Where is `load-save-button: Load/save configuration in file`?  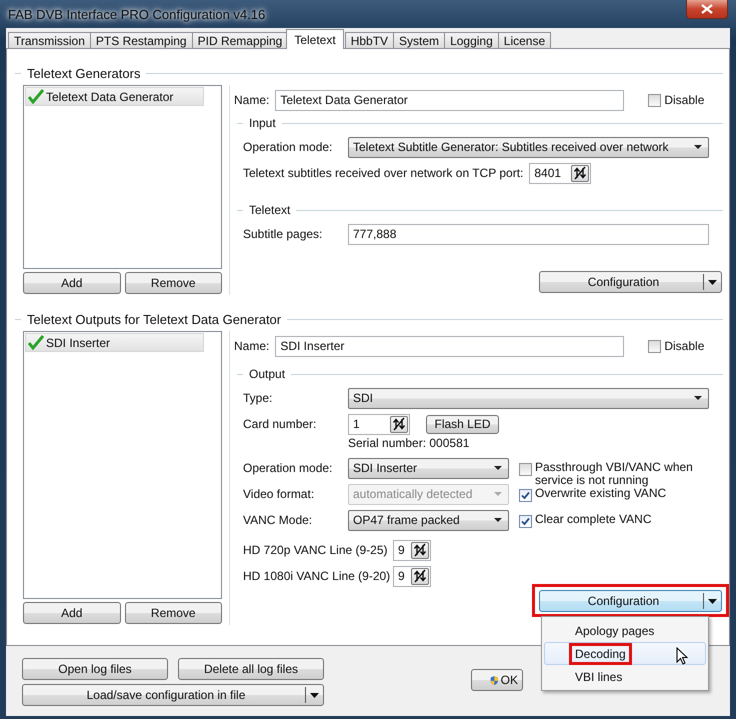
load-save-button: Load/save configuration in file is located at coordinates (173, 695).